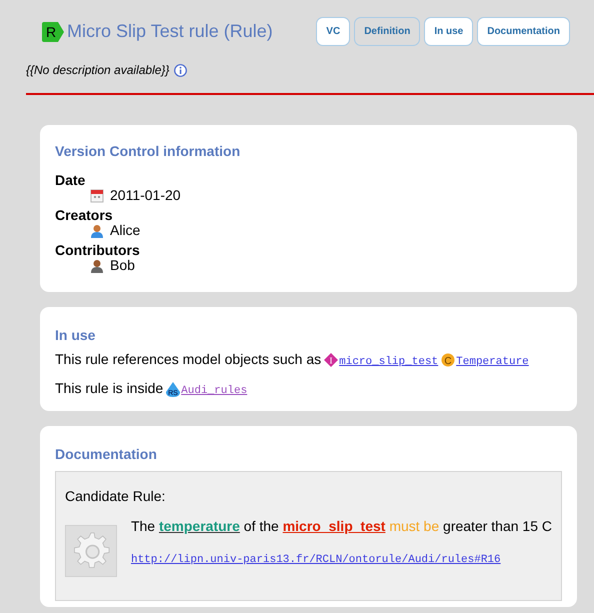 The height and width of the screenshot is (613, 594). Describe the element at coordinates (315, 560) in the screenshot. I see `rule-url-link: http://lipn.univ-paris13.fr/RCLN/ontorule/Audi/rules#R16` at that location.